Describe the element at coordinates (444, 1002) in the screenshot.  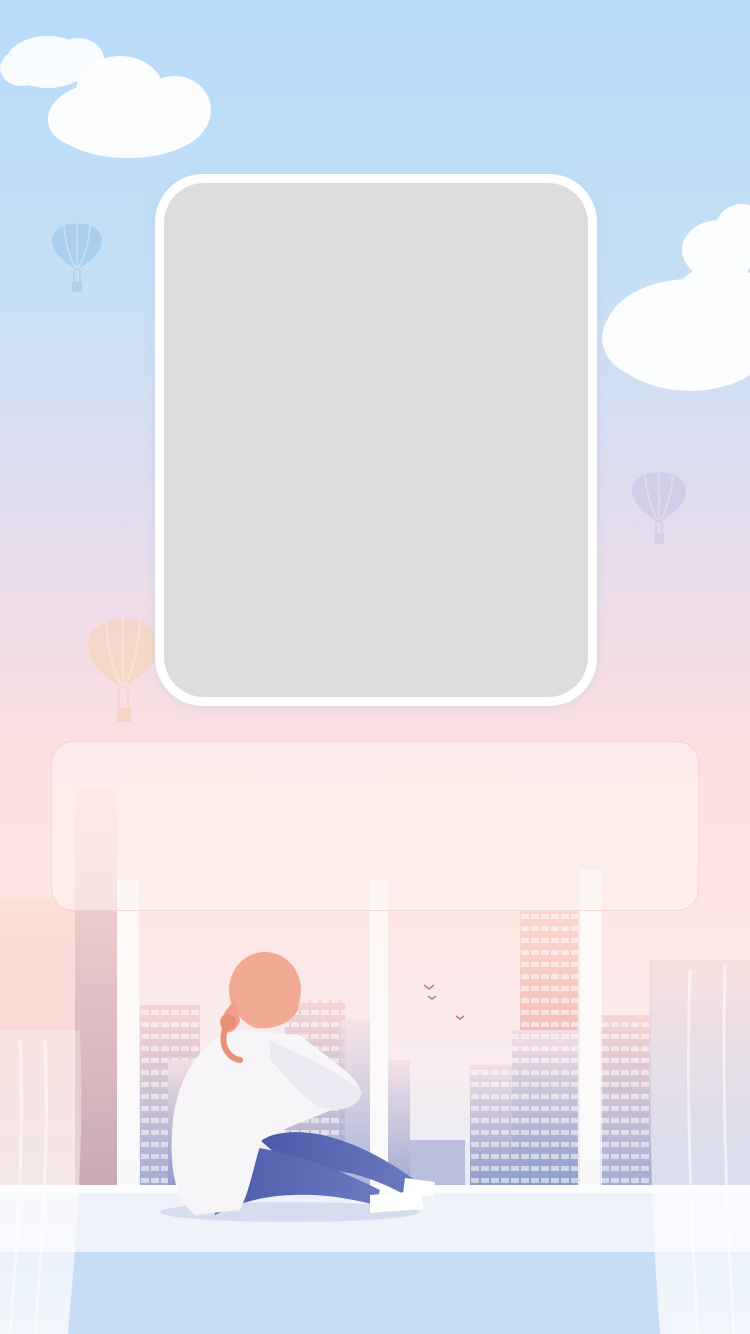
I see `birds-icon` at that location.